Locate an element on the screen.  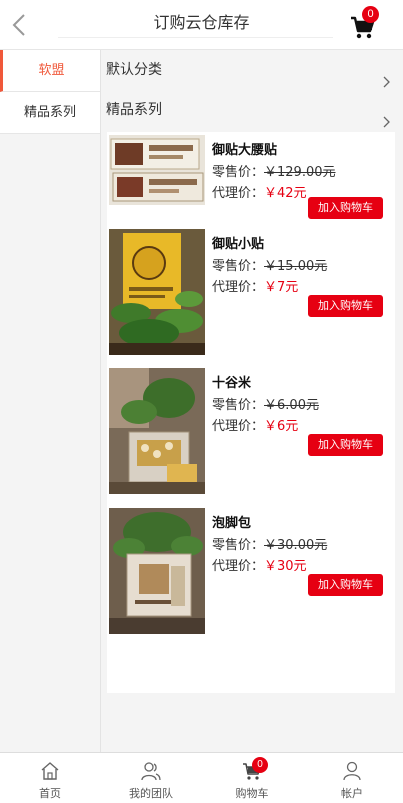
agent-price: ￥7元 is located at coordinates (281, 287).